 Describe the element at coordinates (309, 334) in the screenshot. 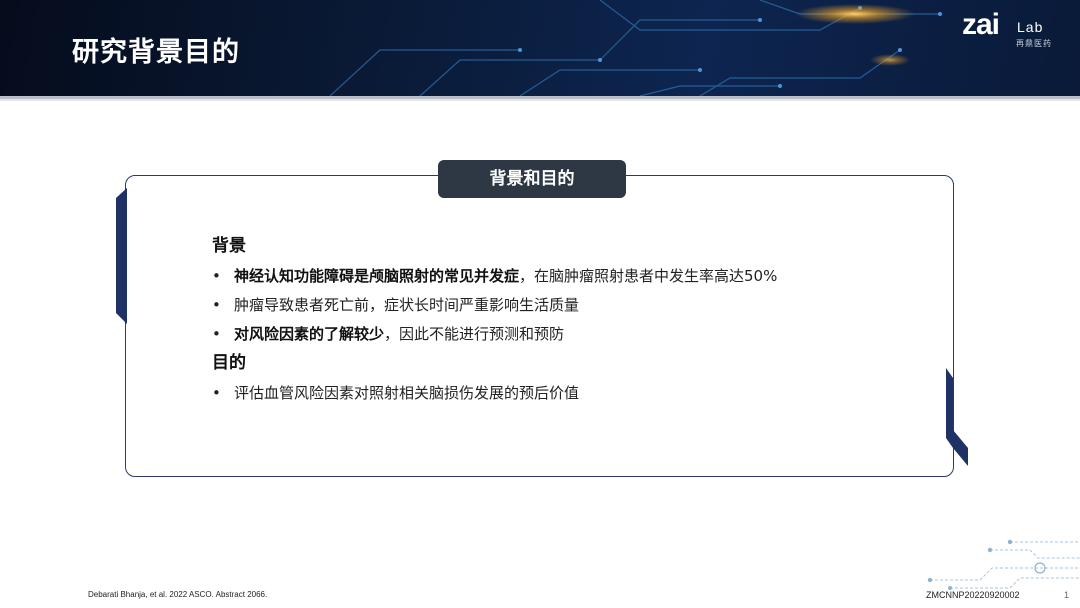

I see `bullet-bold-text: 对风险因素的了解较少` at that location.